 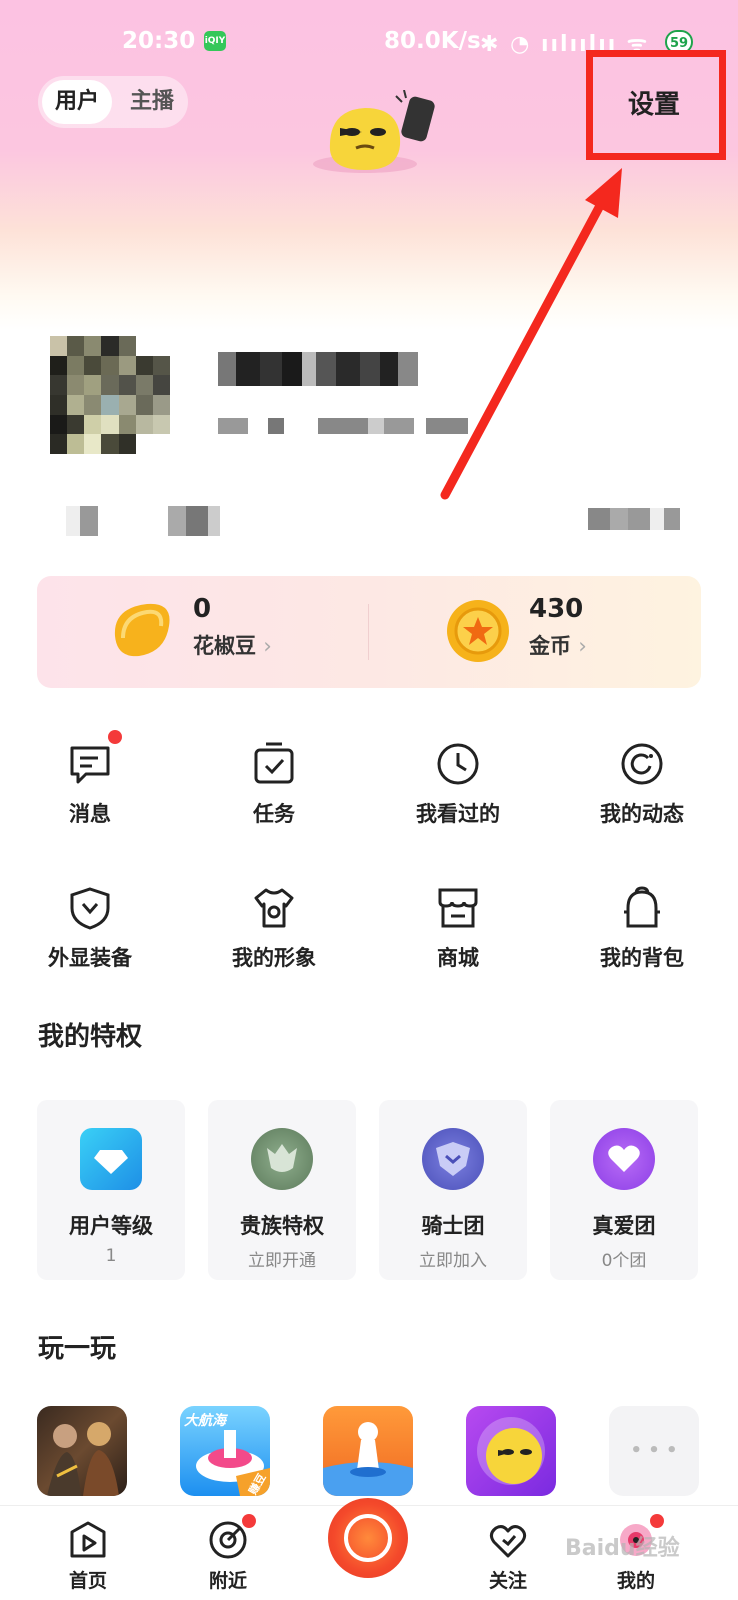 I want to click on user-profile-link-redacted, so click(x=638, y=519).